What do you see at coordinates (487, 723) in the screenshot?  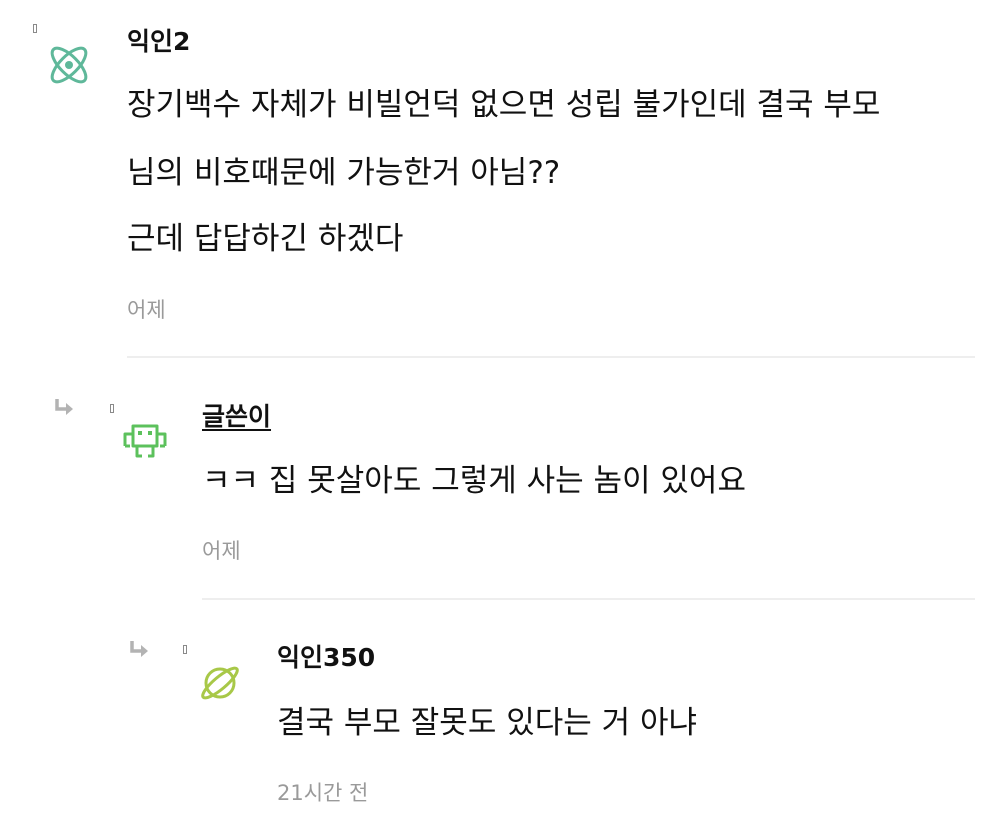 I see `comment-text-line: 결국 부모 잘못도 있다는 거 아냐` at bounding box center [487, 723].